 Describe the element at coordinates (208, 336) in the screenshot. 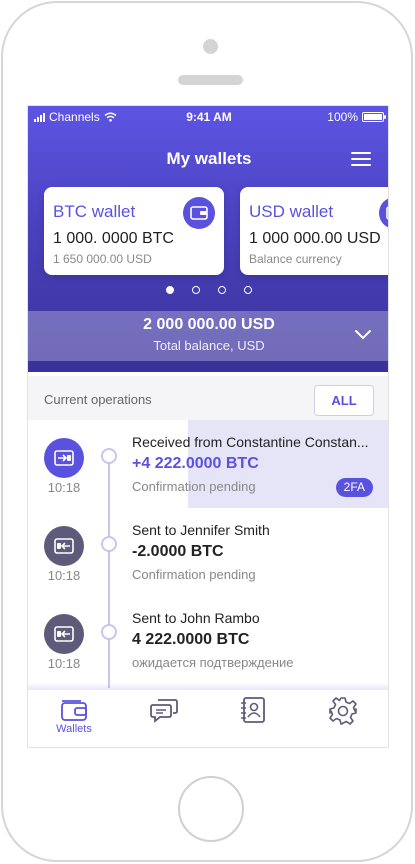

I see `total-balance-bar: 2 000 000.00 USD Total balance, USD` at that location.